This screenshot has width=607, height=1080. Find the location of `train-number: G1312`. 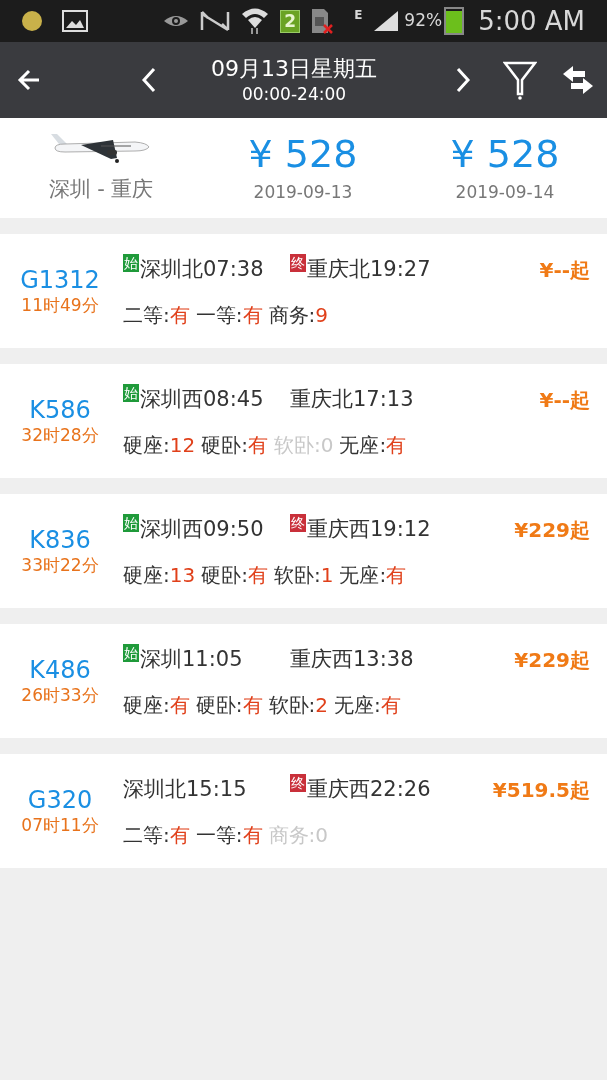

train-number: G1312 is located at coordinates (60, 280).